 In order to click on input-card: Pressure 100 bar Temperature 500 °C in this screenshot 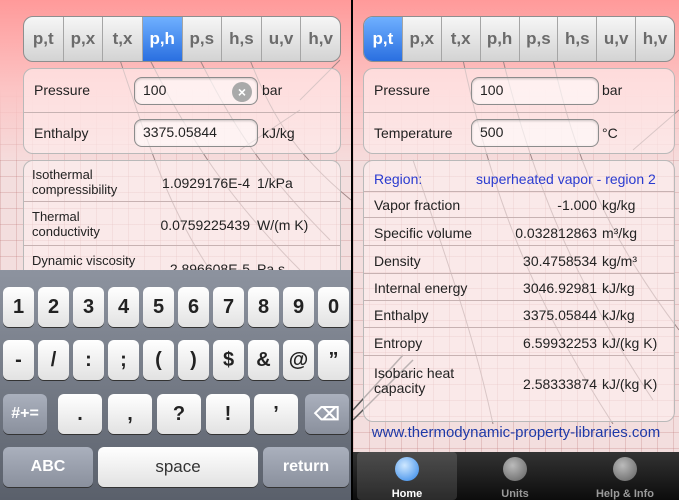, I will do `click(519, 111)`.